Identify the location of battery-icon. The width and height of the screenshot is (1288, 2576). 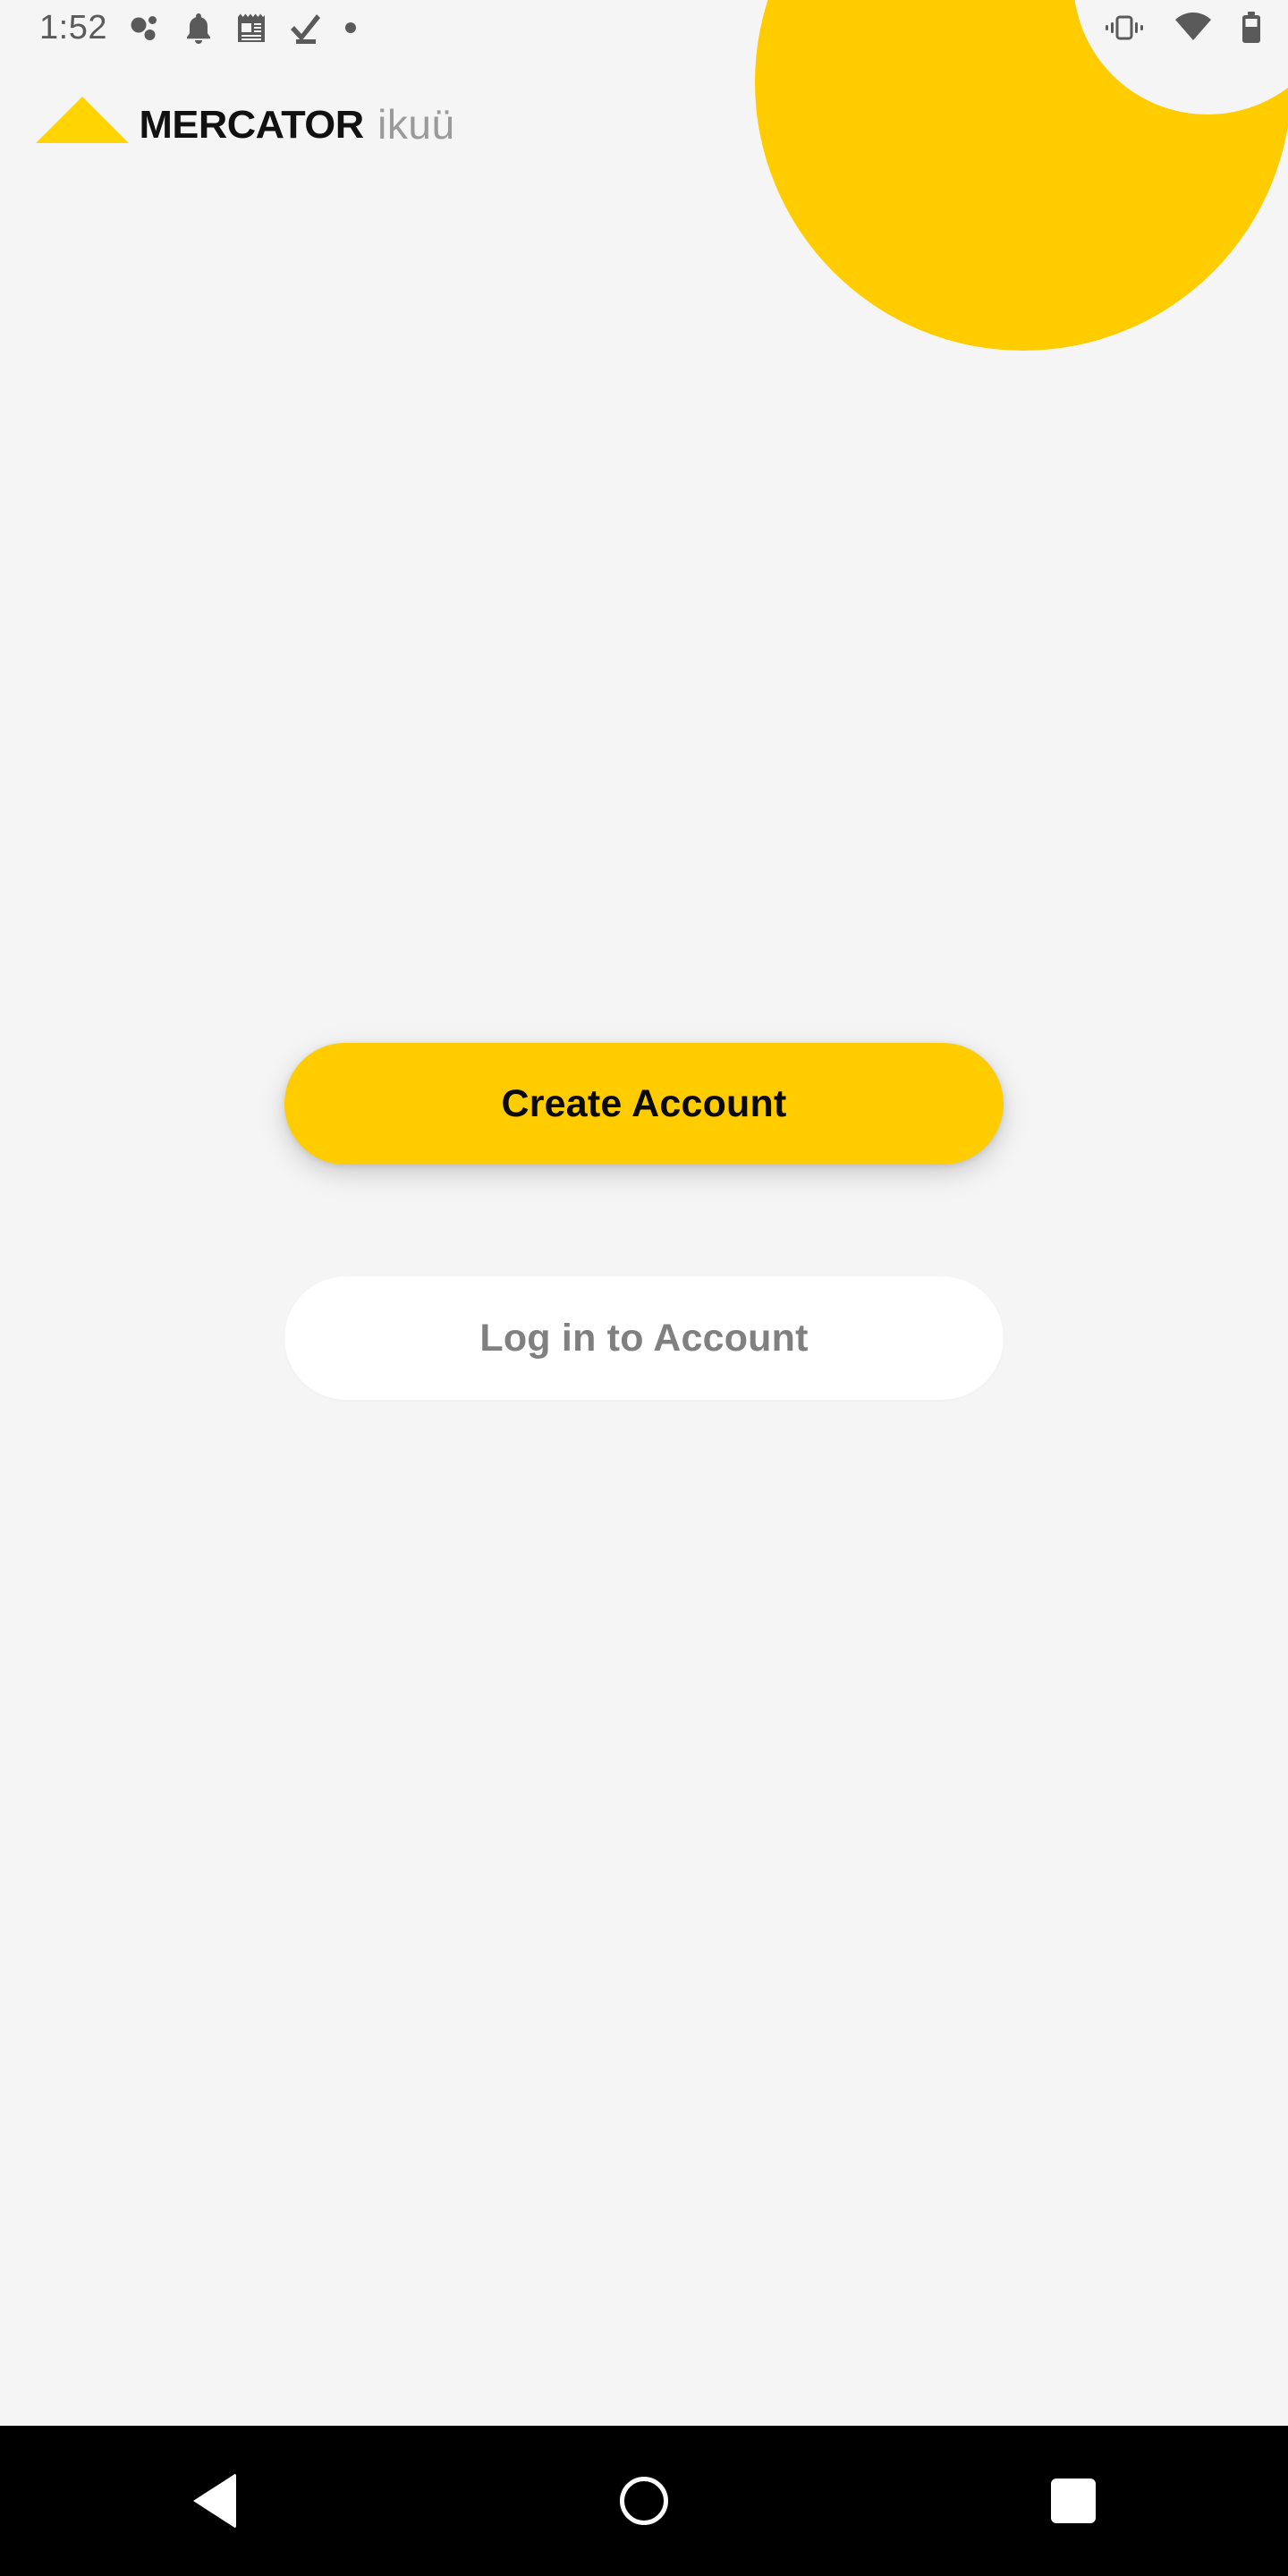
(1251, 28).